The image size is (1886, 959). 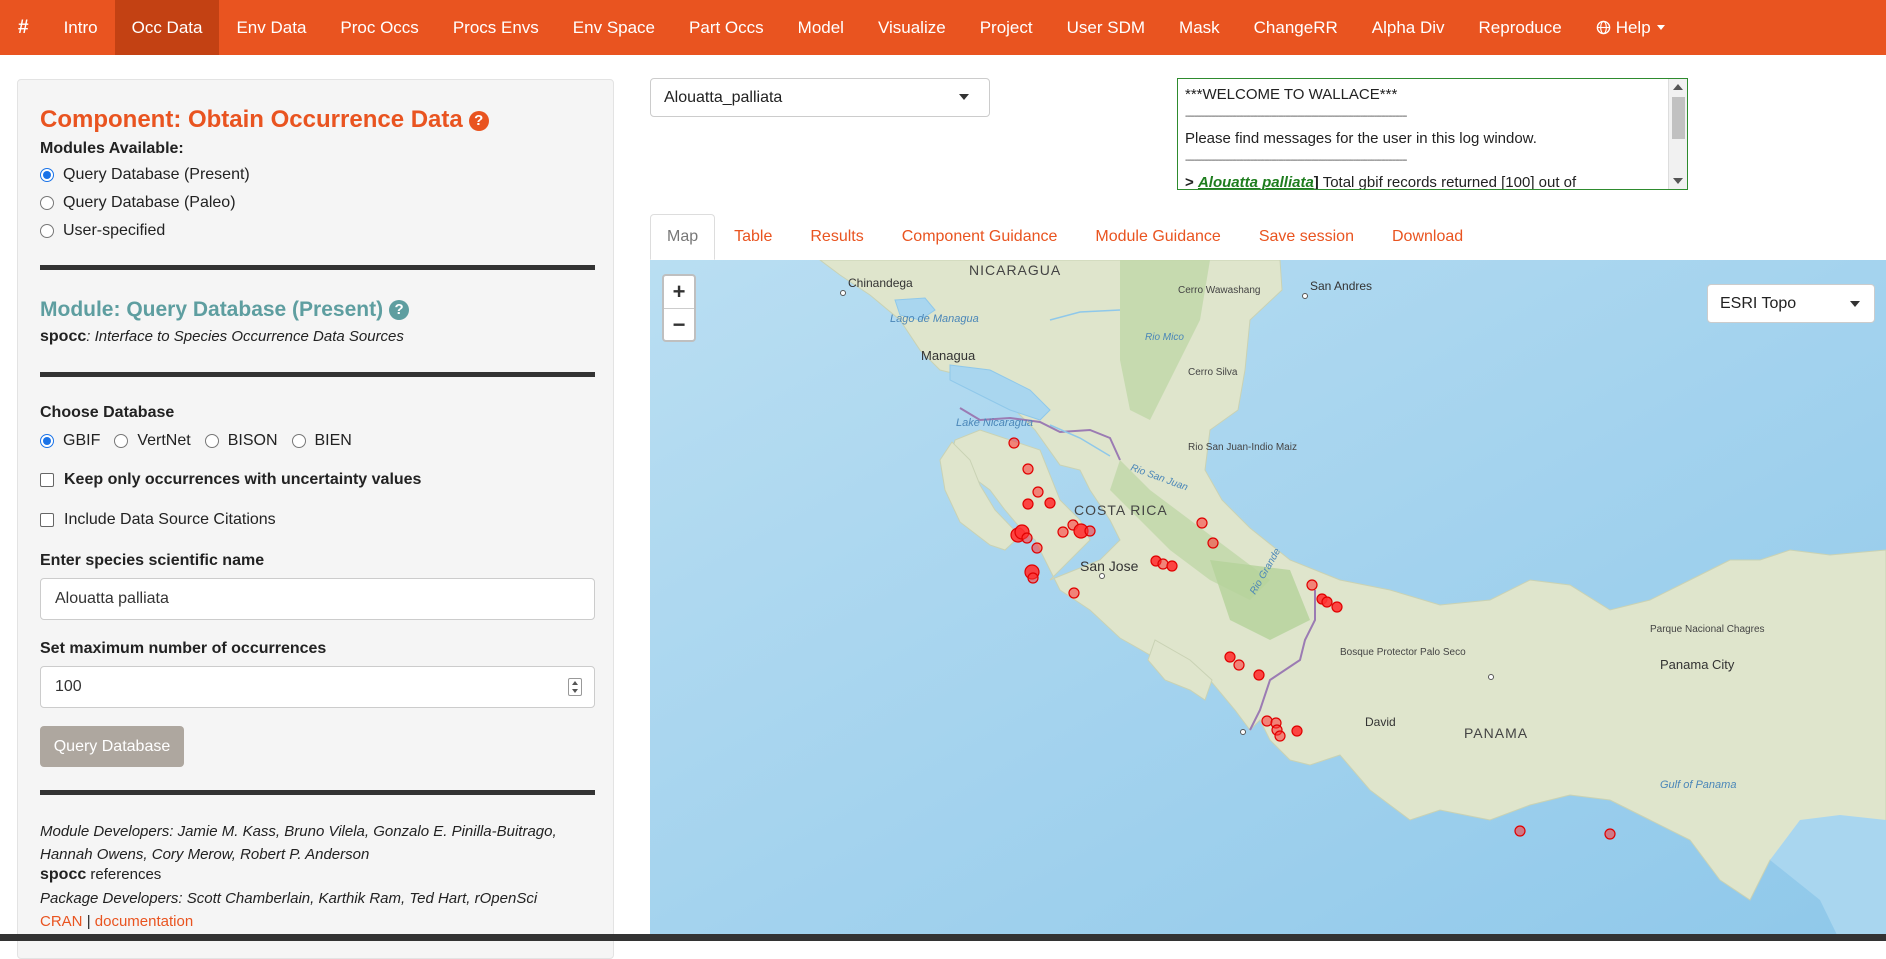 I want to click on nav-changerr: ChangeRR, so click(x=1296, y=27).